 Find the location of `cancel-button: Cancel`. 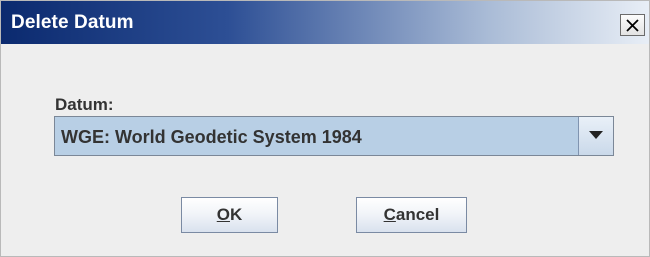

cancel-button: Cancel is located at coordinates (411, 215).